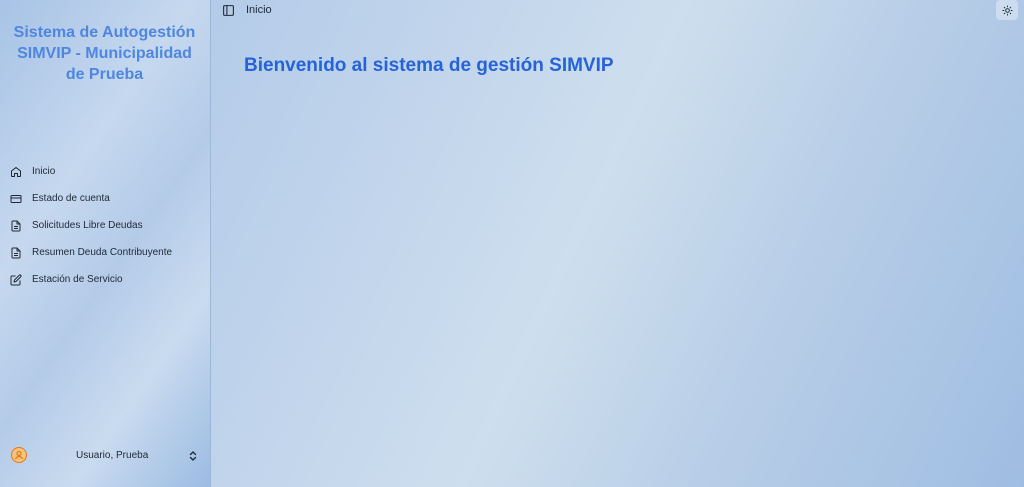  Describe the element at coordinates (16, 199) in the screenshot. I see `credit-card-icon` at that location.